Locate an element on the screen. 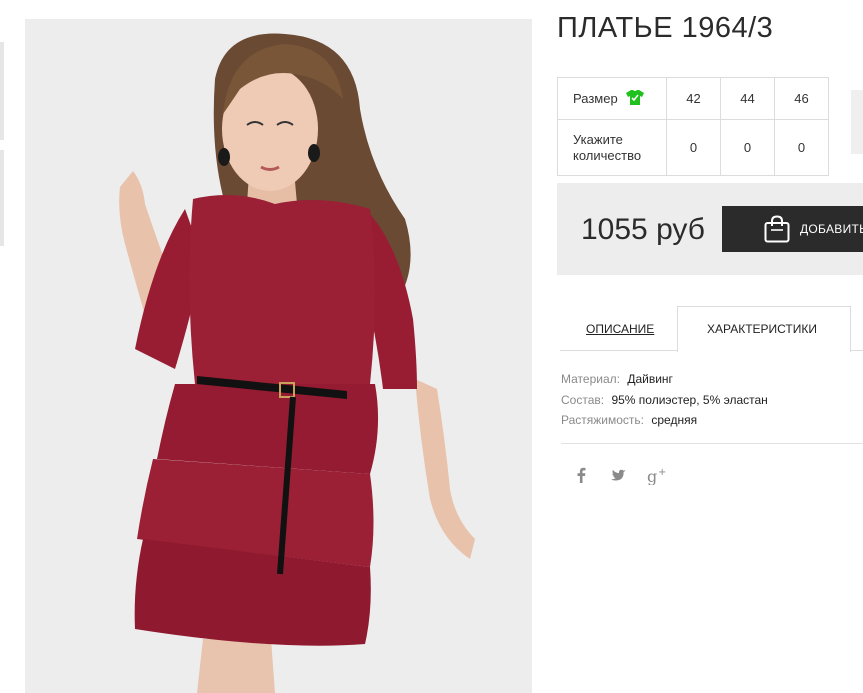 The width and height of the screenshot is (863, 693). size-42: 42 is located at coordinates (693, 98).